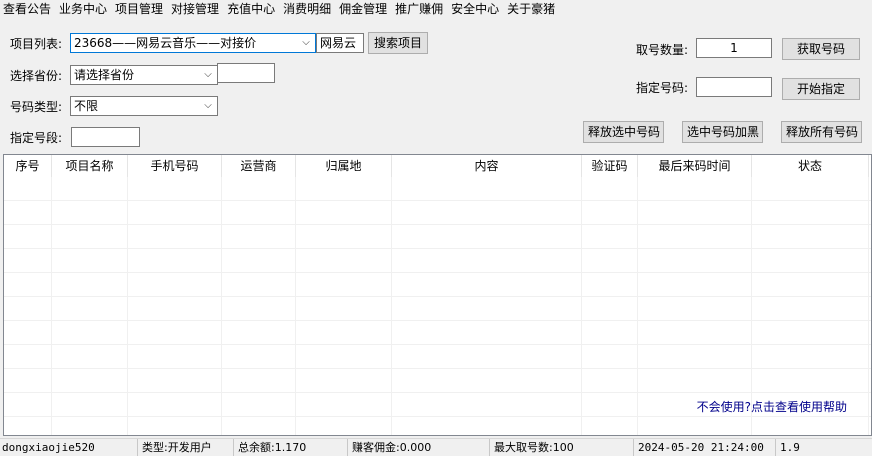 The width and height of the screenshot is (872, 456). Describe the element at coordinates (821, 49) in the screenshot. I see `get-number-button: 获取号码` at that location.